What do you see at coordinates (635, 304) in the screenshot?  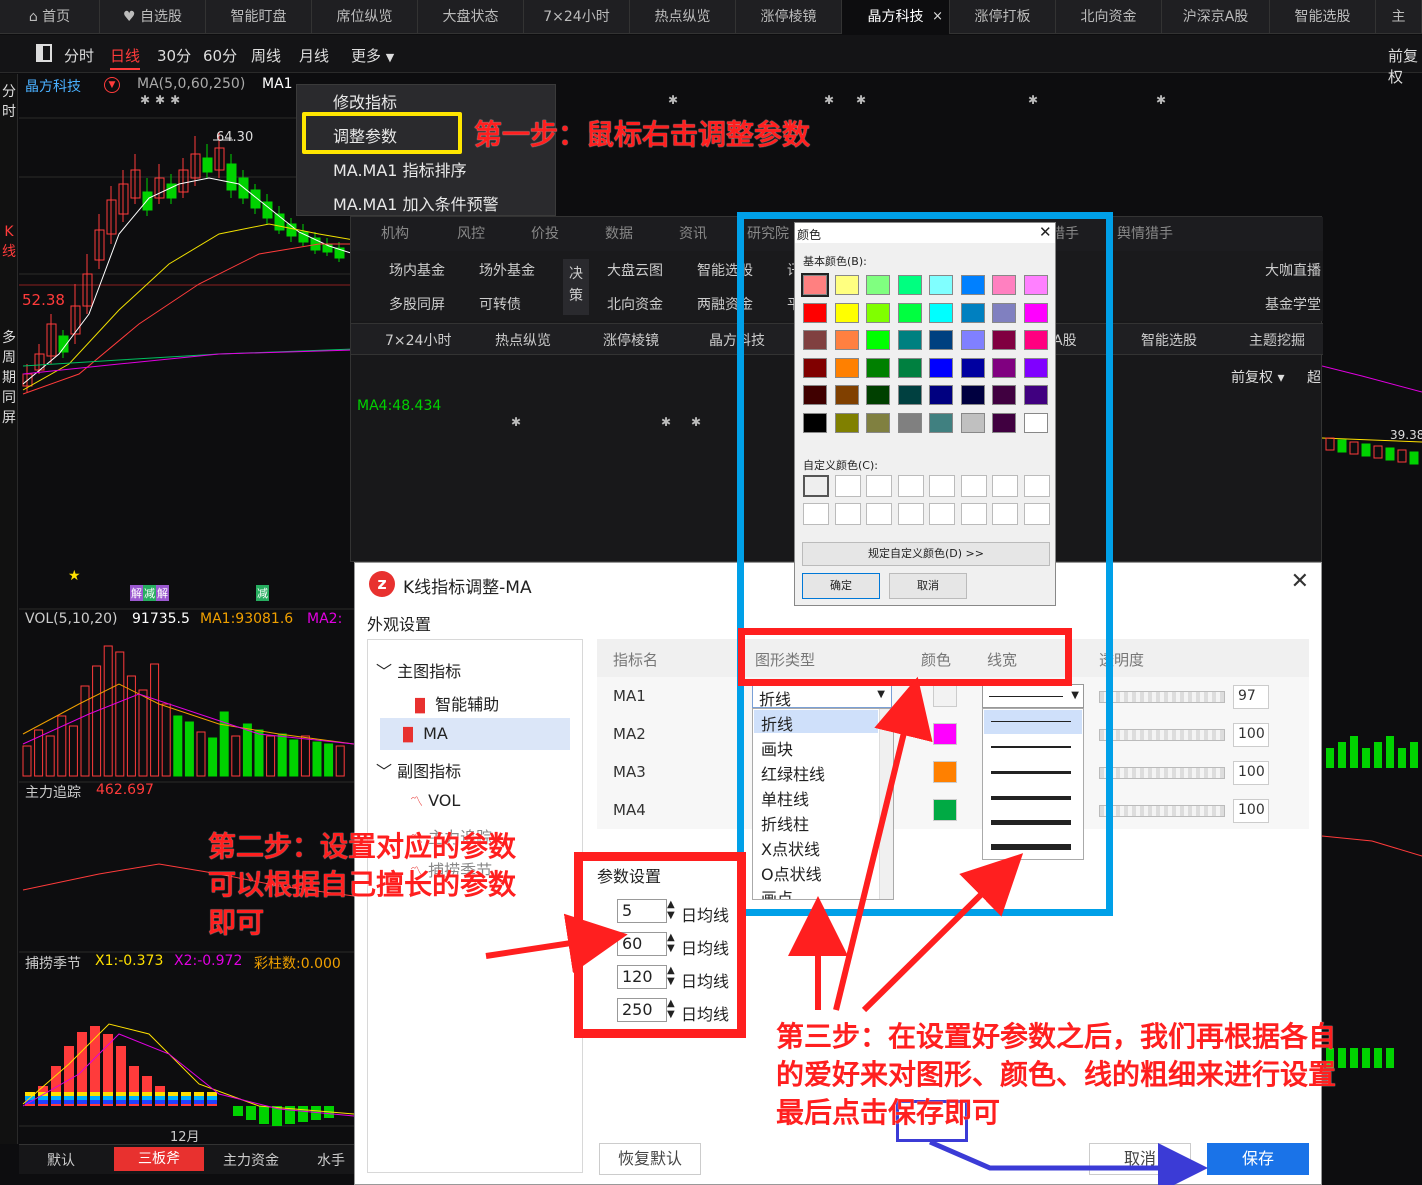 I see `bg-item: 北向资金` at bounding box center [635, 304].